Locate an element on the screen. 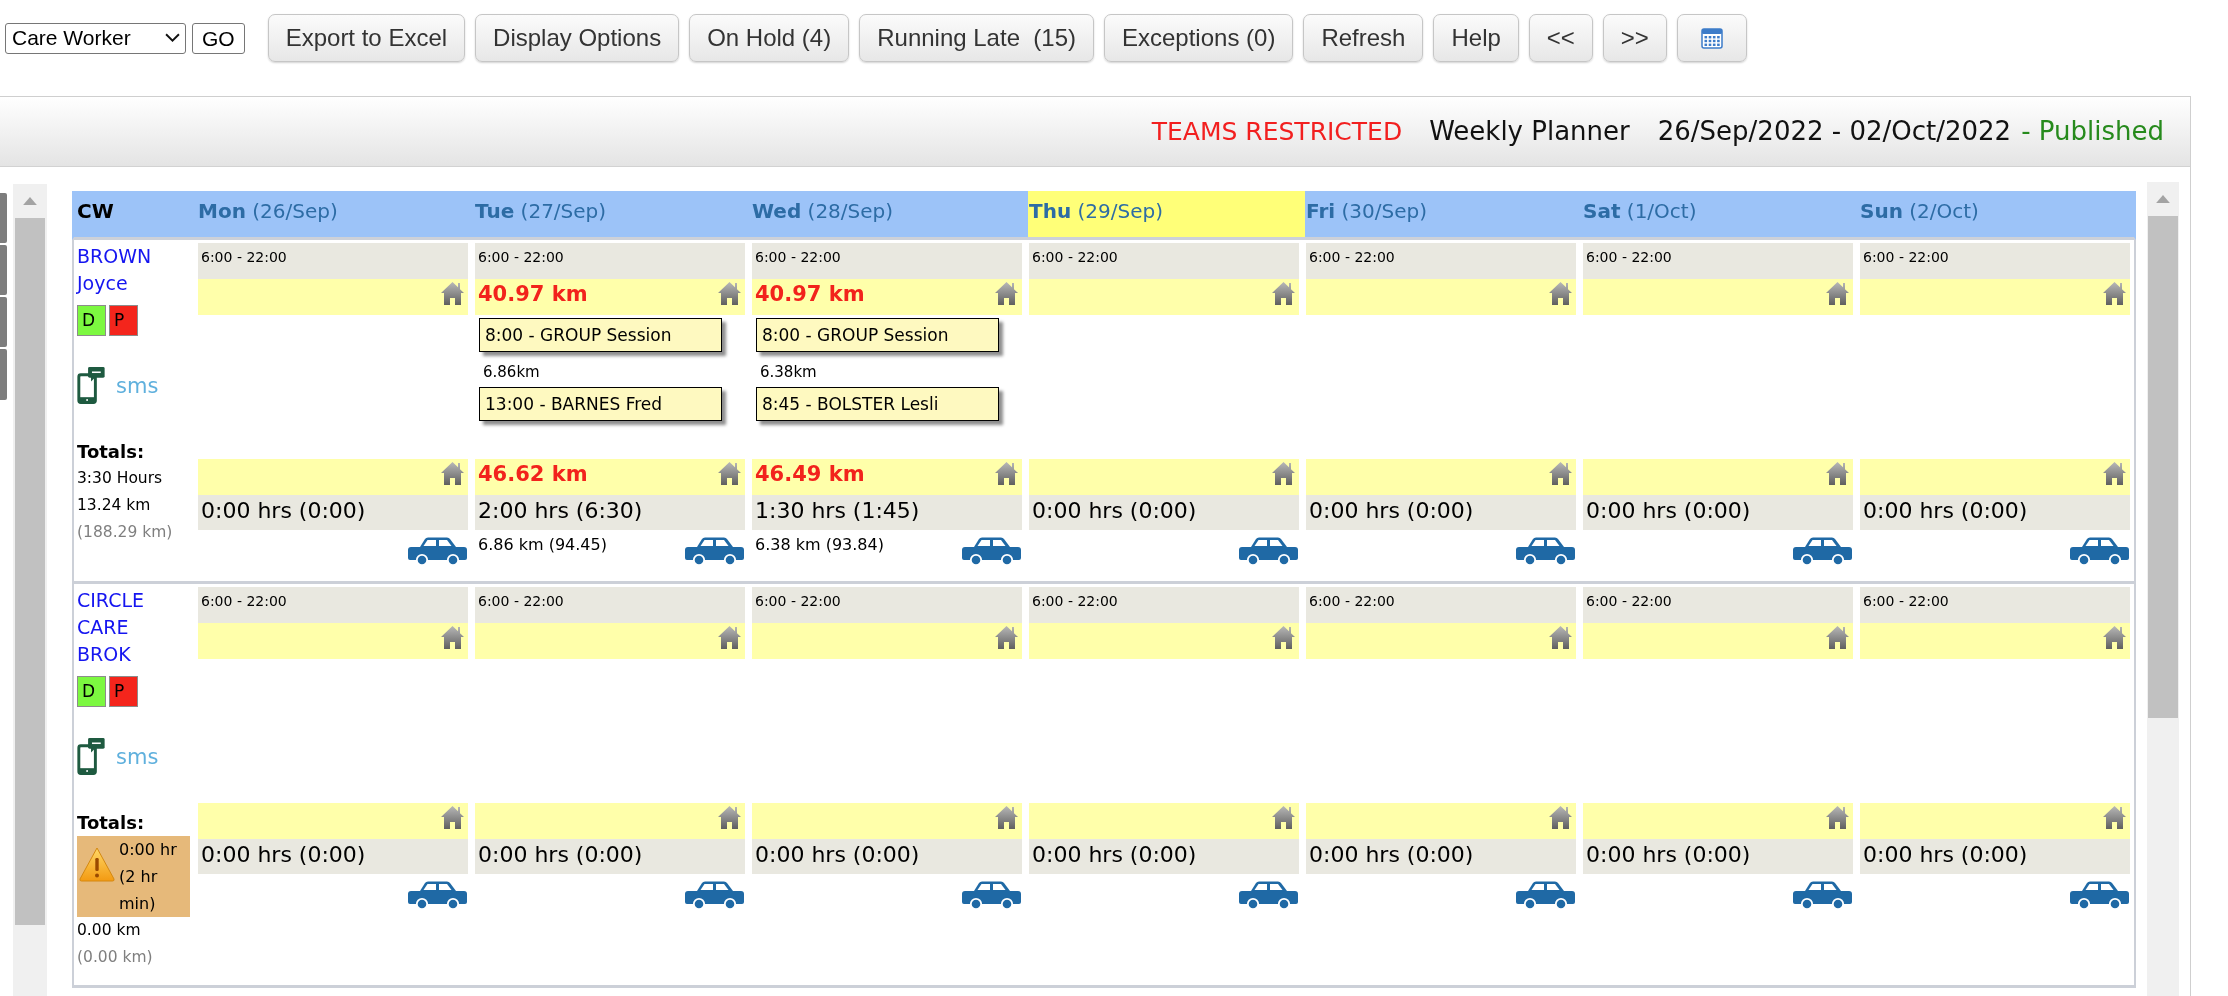 The image size is (2228, 996). total-distance: 0.00 km is located at coordinates (109, 930).